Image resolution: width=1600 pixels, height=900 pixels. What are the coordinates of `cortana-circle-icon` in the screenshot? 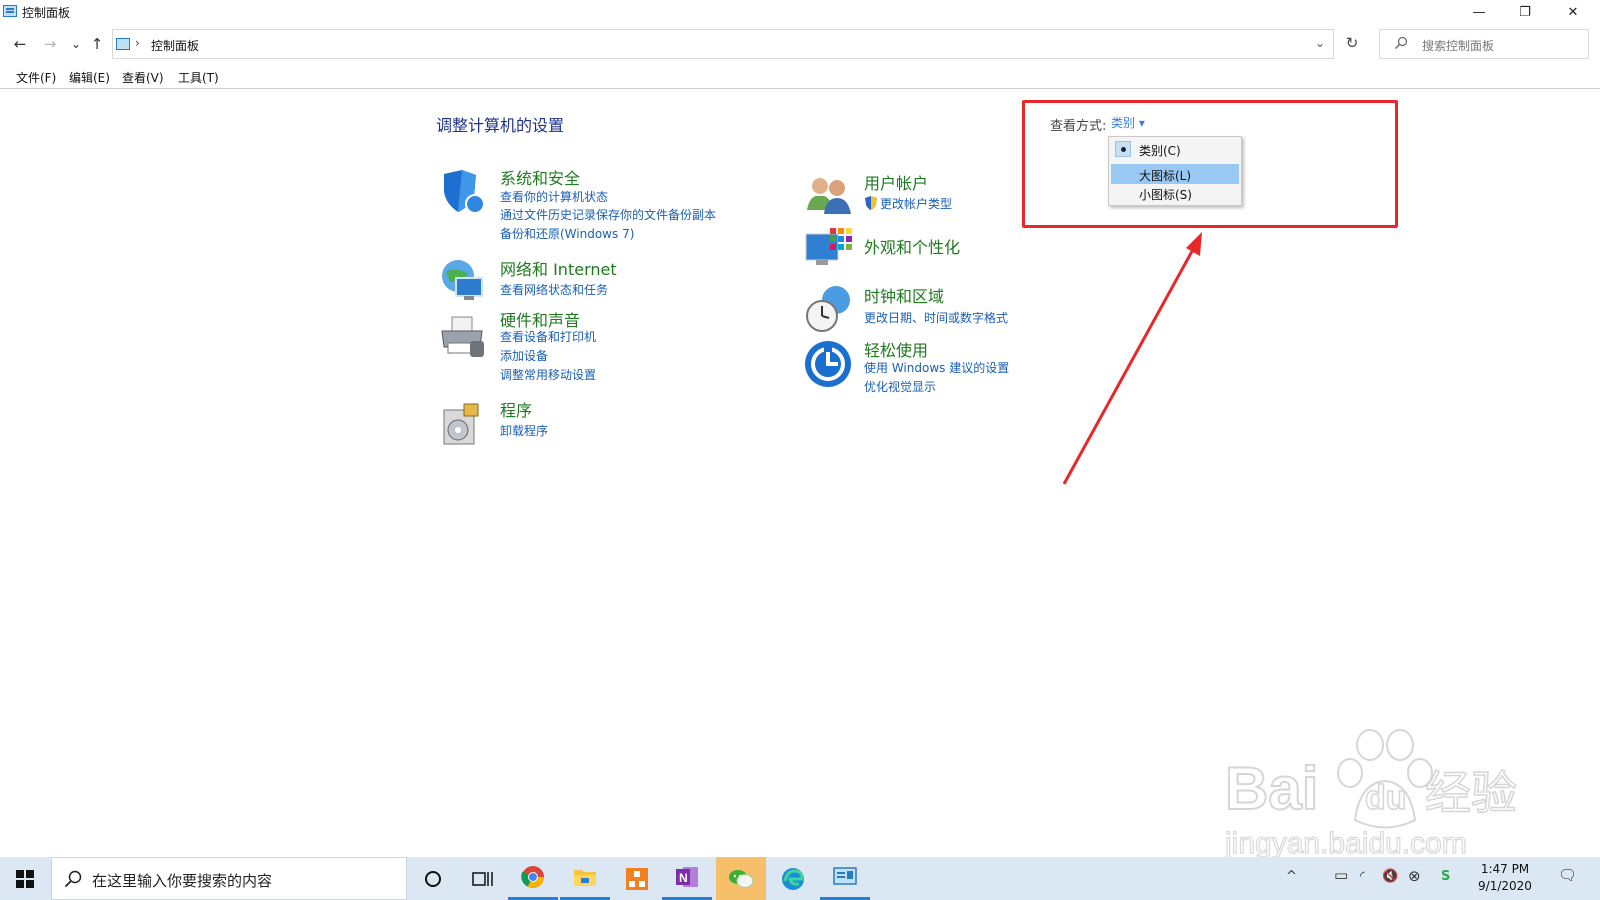 It's located at (433, 878).